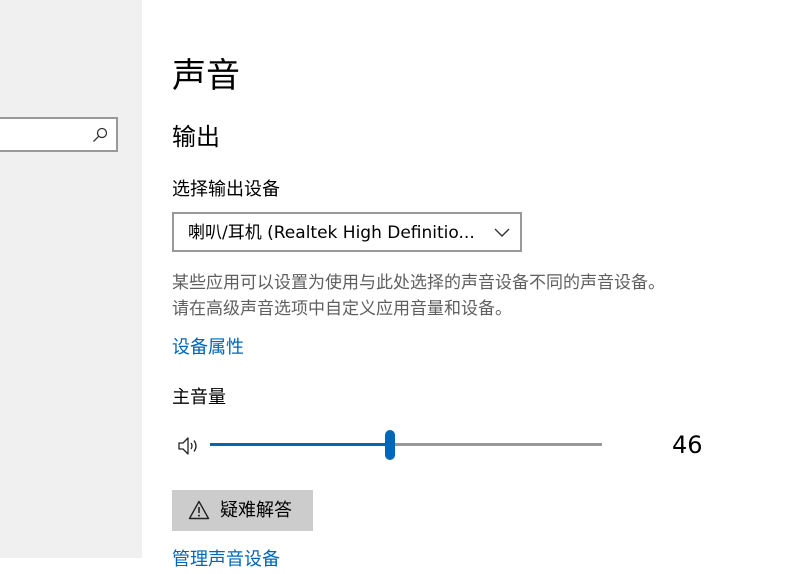  I want to click on manage-sound-devices-link: 管理声音设备, so click(226, 560).